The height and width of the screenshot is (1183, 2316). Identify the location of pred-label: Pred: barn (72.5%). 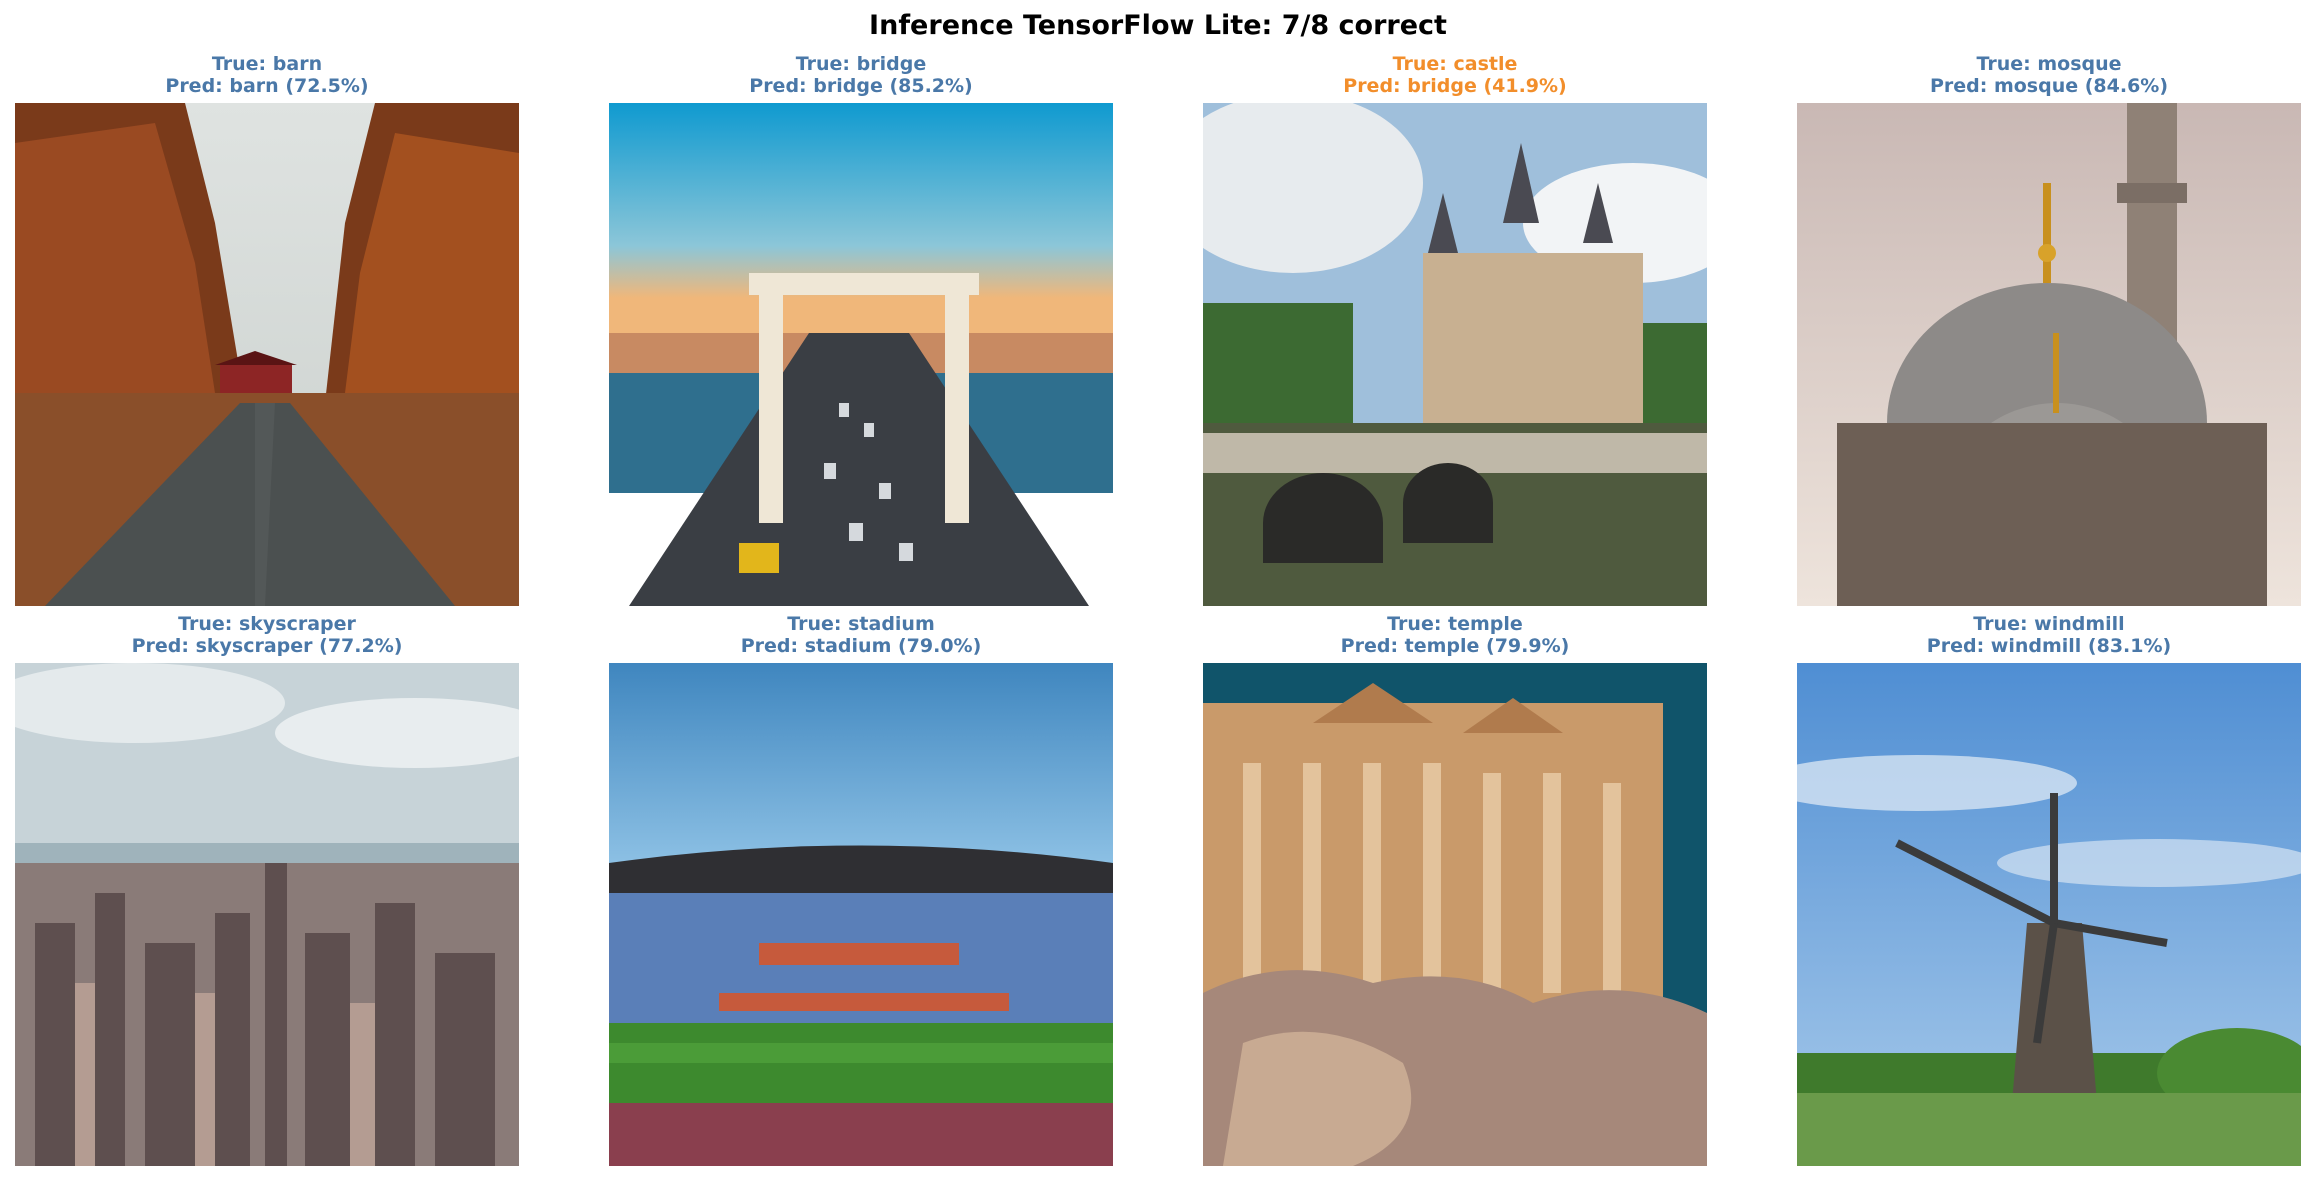
(267, 86).